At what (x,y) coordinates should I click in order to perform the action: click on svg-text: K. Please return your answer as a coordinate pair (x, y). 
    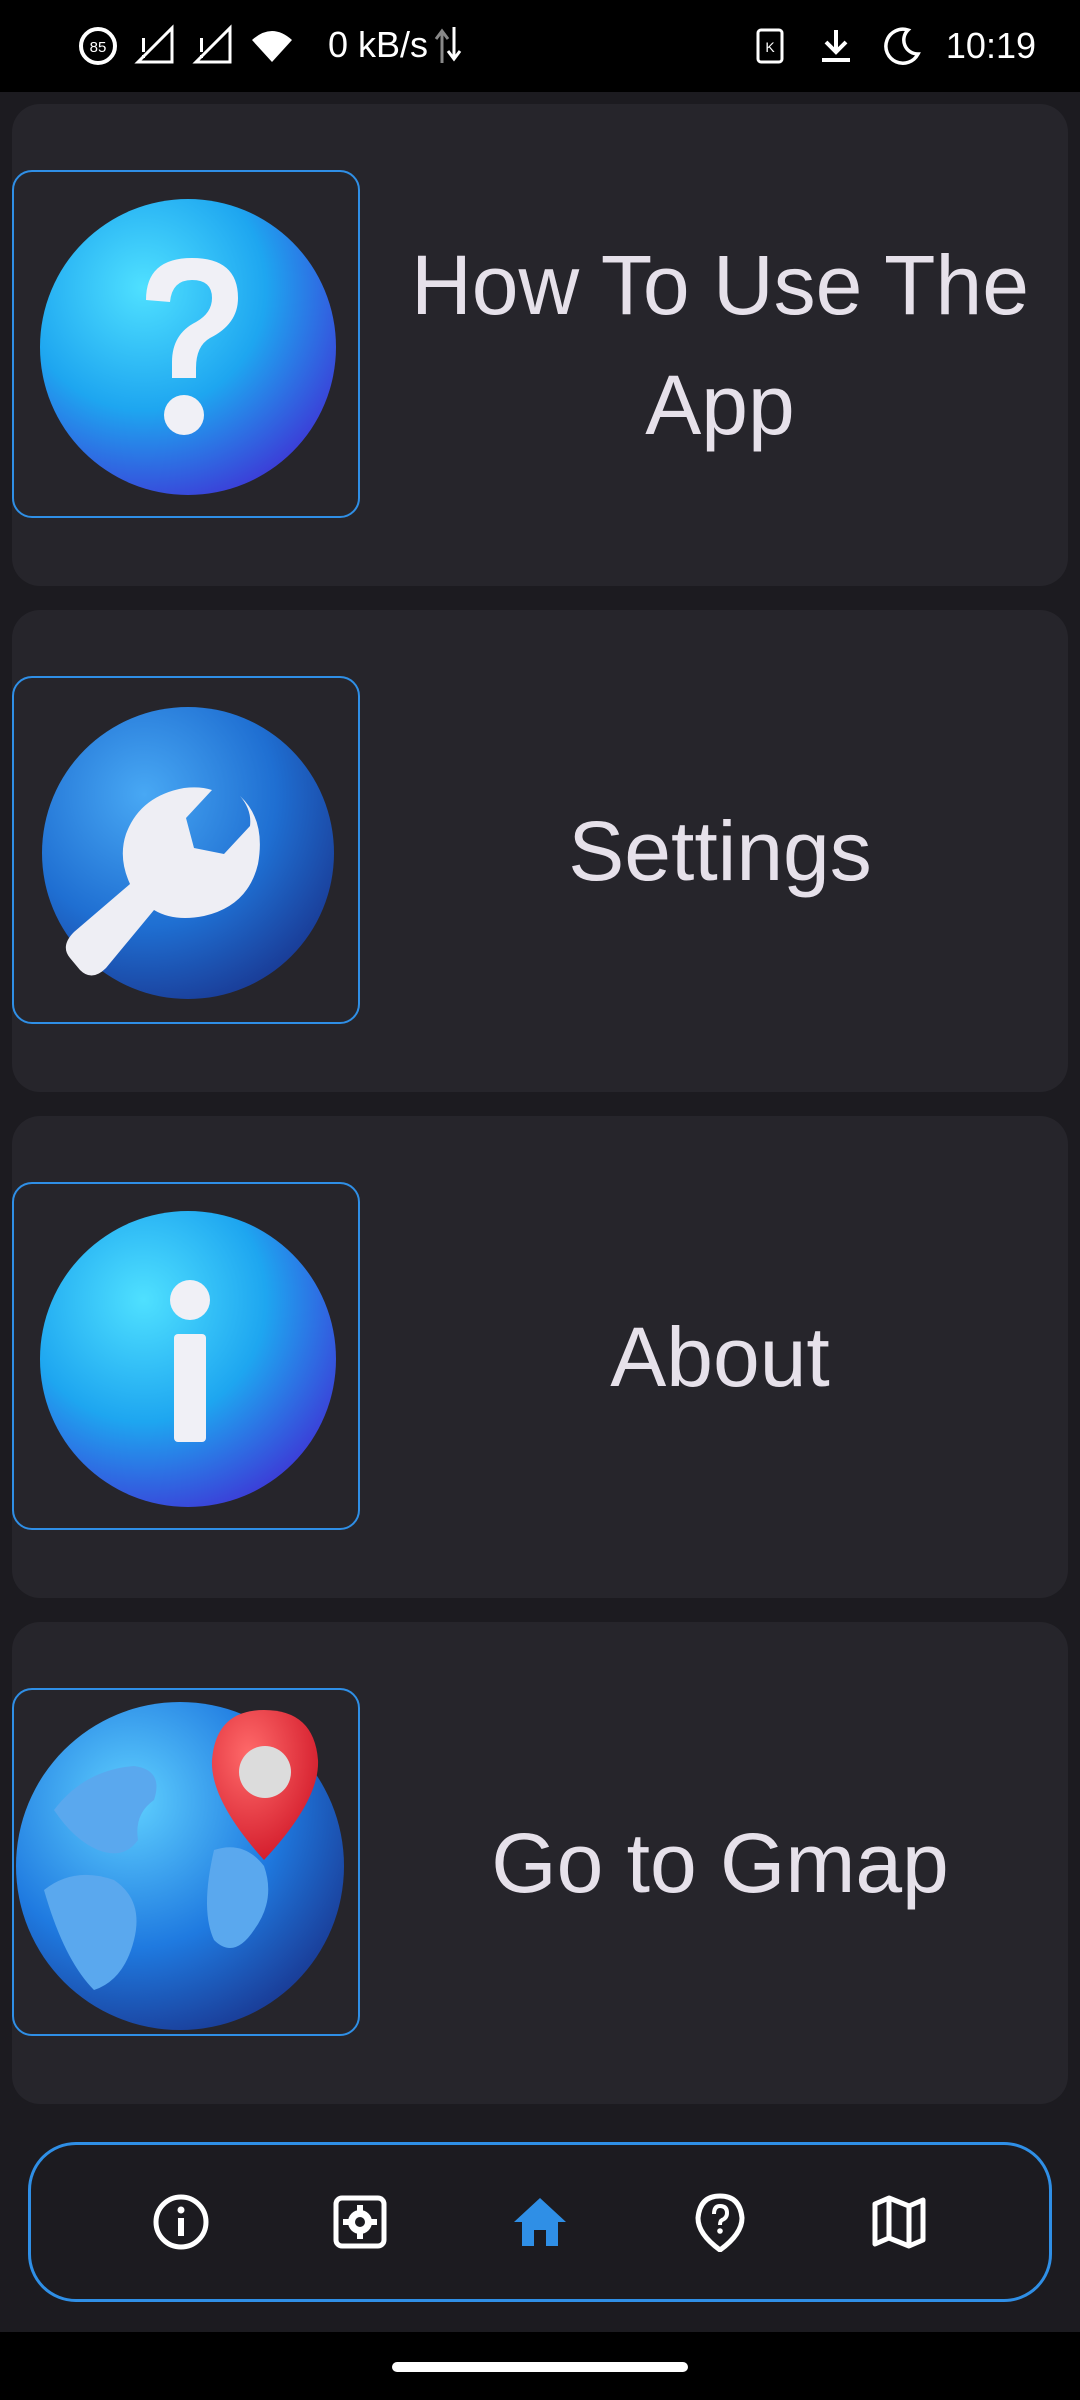
    Looking at the image, I should click on (770, 47).